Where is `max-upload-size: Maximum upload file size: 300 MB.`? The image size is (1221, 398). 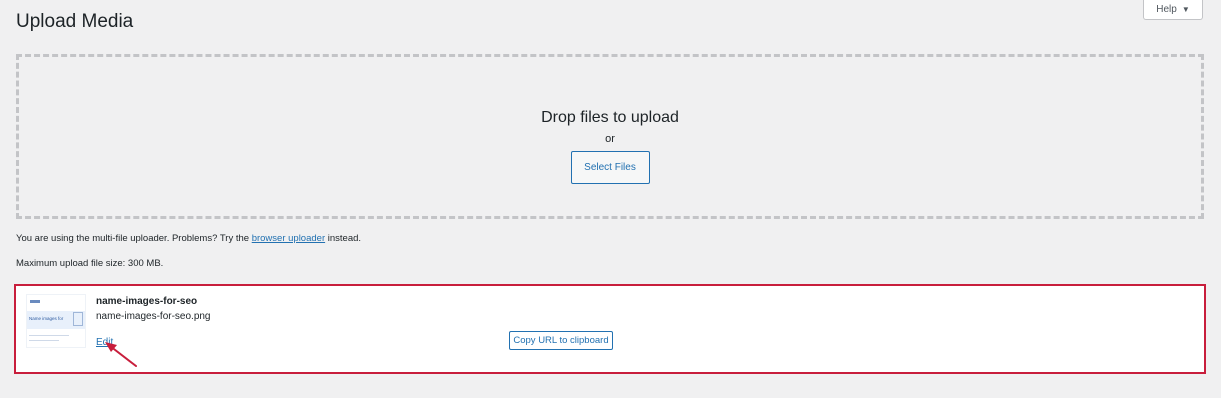 max-upload-size: Maximum upload file size: 300 MB. is located at coordinates (90, 263).